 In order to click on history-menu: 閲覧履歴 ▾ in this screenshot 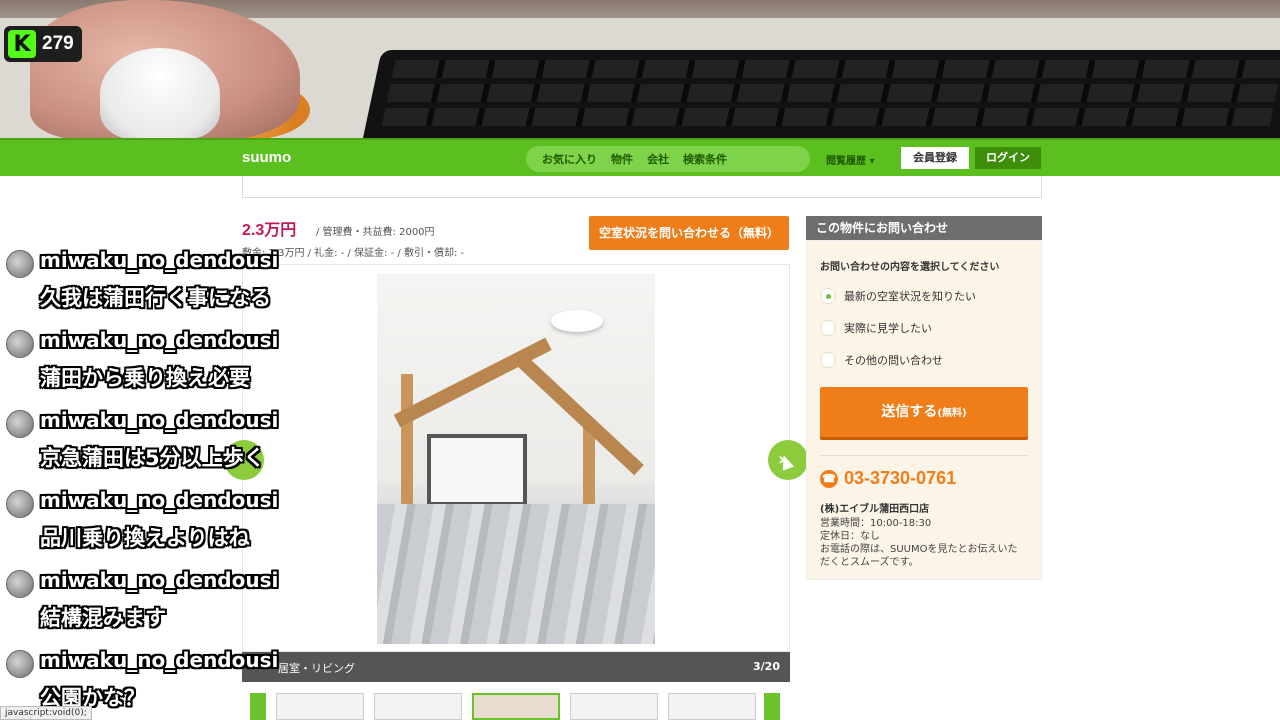, I will do `click(850, 159)`.